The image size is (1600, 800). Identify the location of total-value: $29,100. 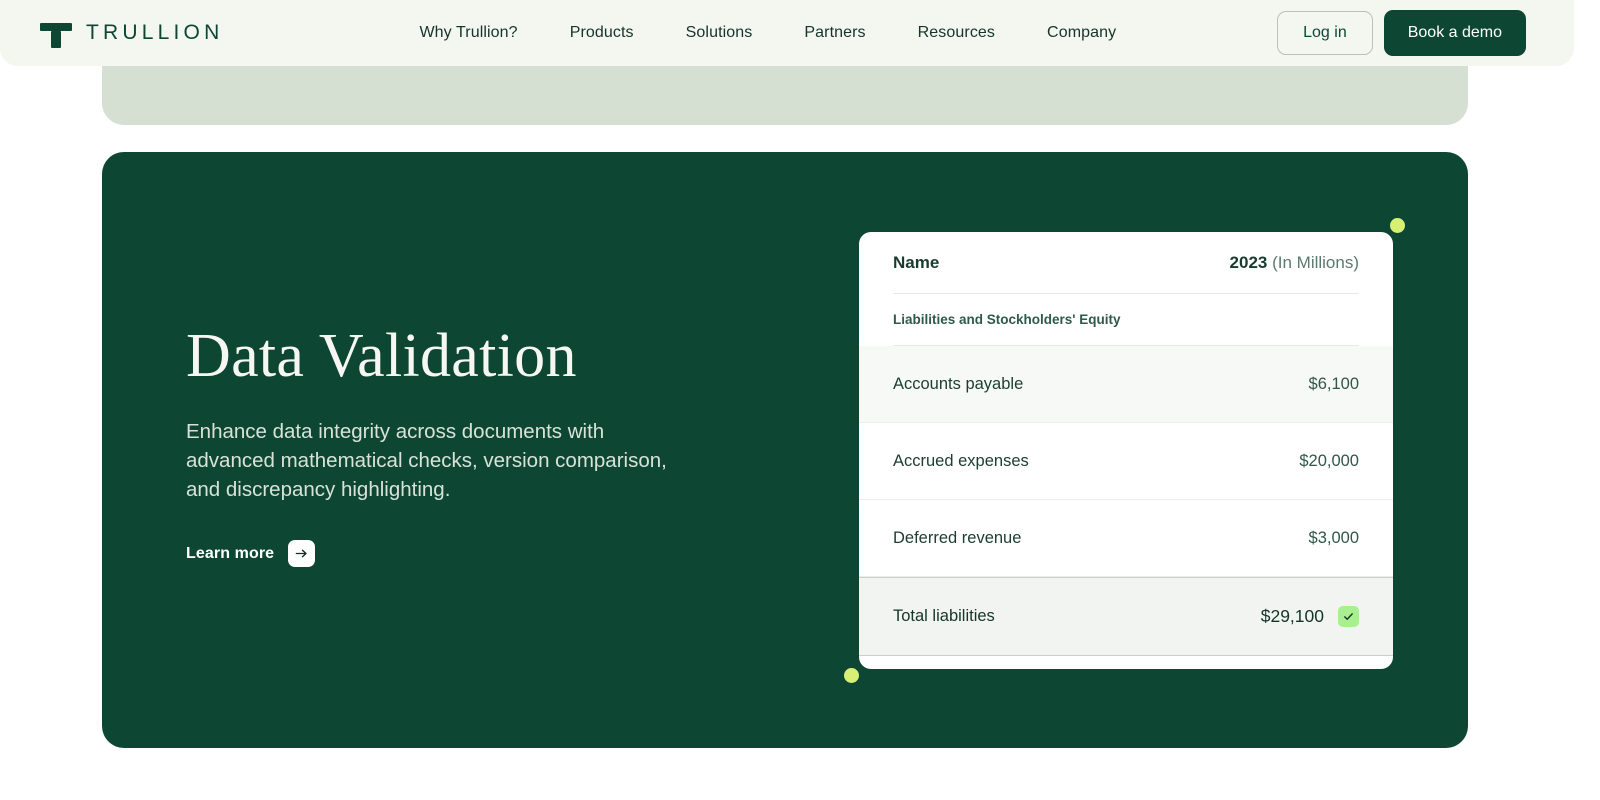
(1292, 616).